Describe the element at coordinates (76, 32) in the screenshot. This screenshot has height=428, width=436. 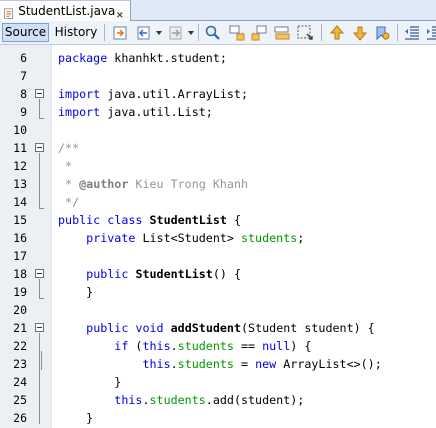
I see `history-view-button: History` at that location.